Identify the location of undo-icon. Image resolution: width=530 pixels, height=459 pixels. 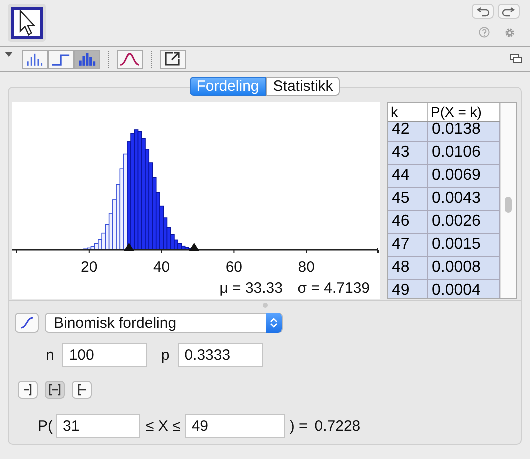
(483, 11).